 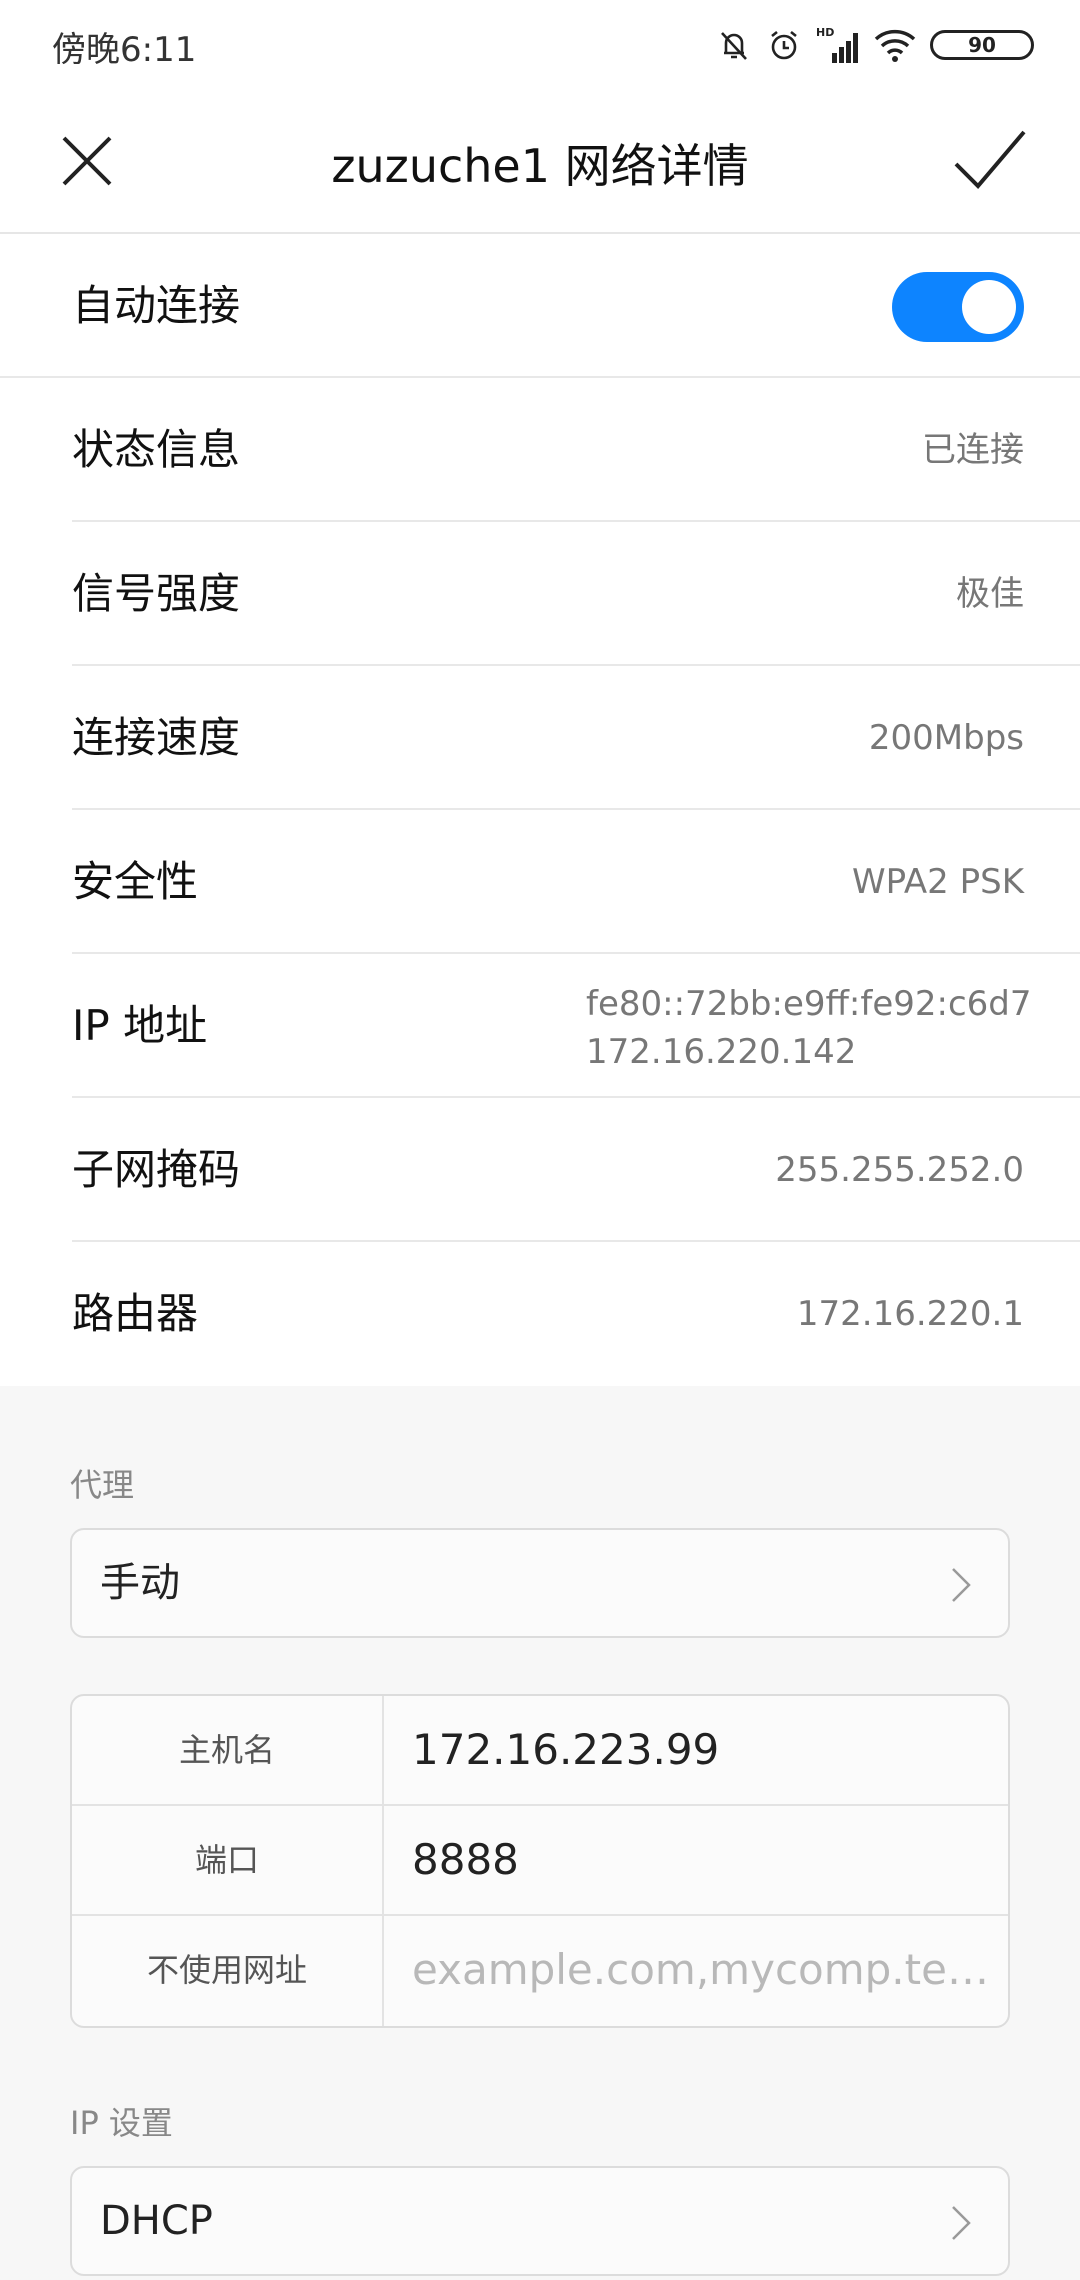 What do you see at coordinates (958, 307) in the screenshot?
I see `auto-connect-toggle` at bounding box center [958, 307].